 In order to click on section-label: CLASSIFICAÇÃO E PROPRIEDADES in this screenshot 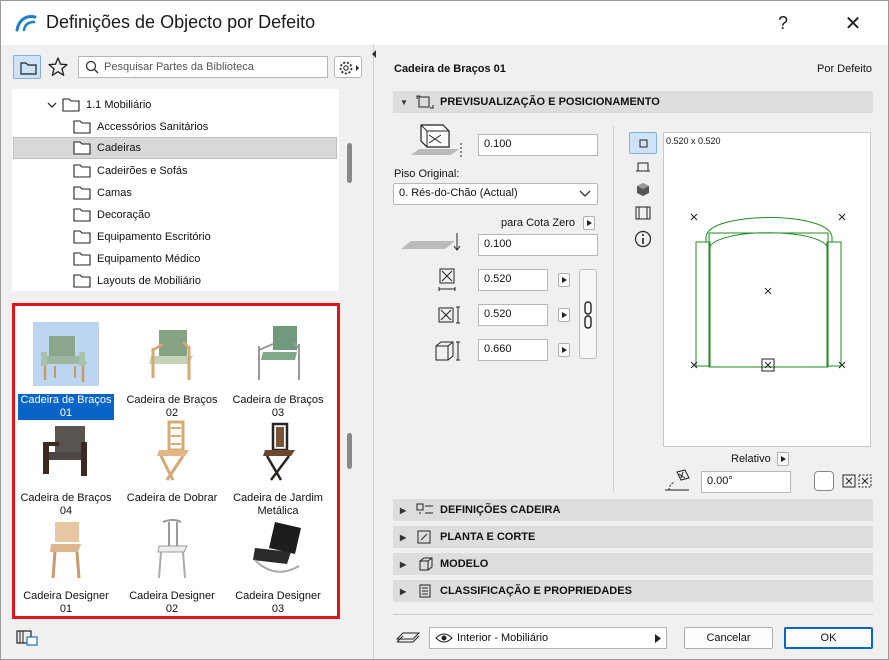, I will do `click(536, 591)`.